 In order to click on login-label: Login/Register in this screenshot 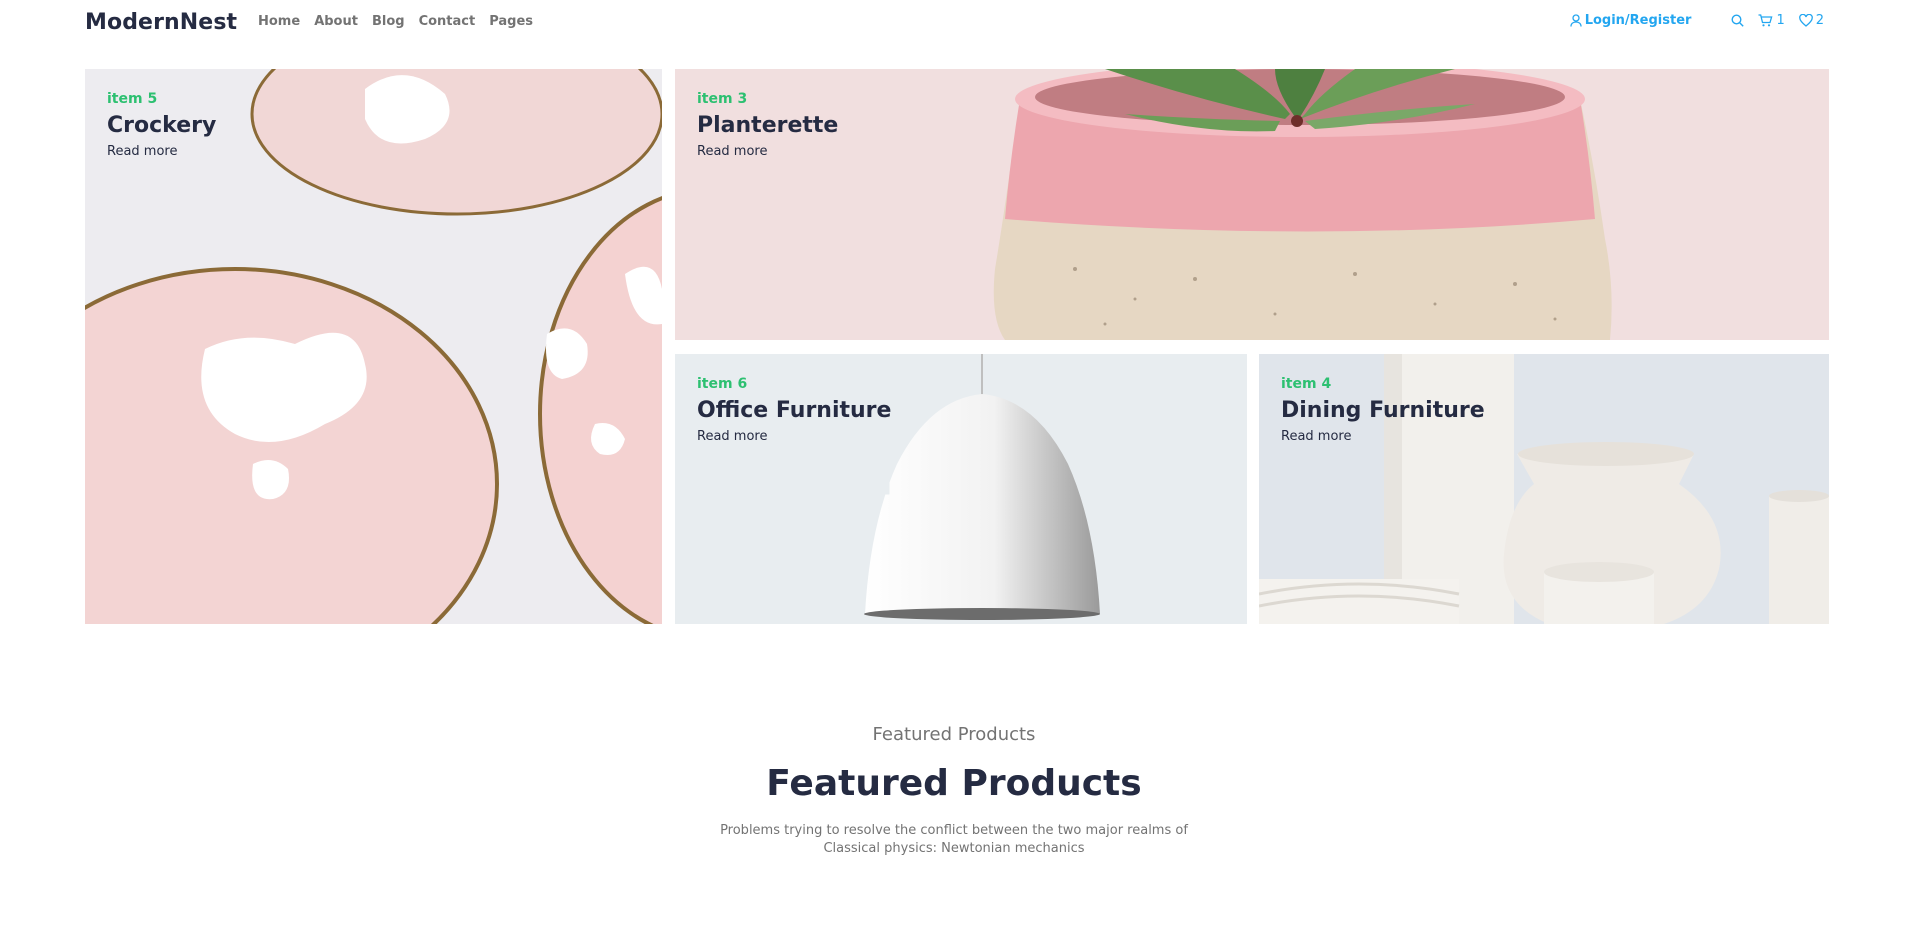, I will do `click(1638, 20)`.